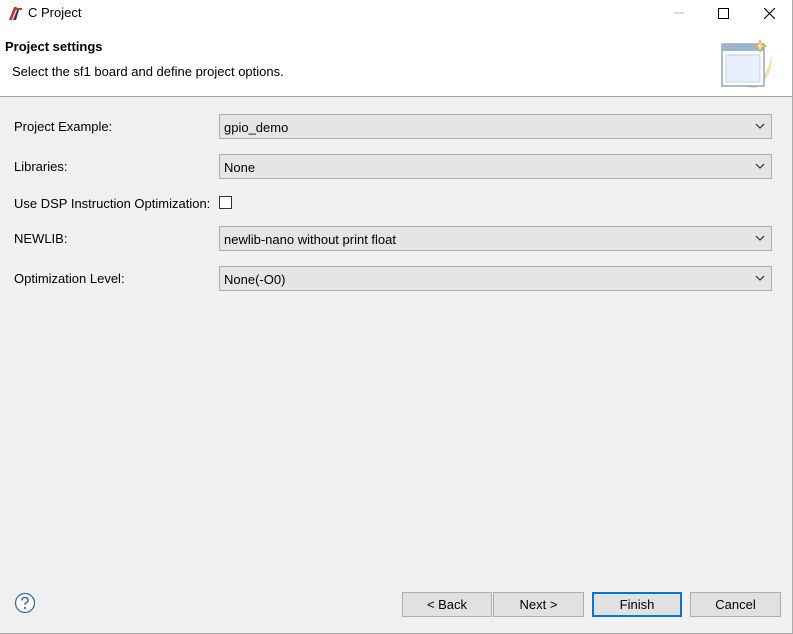 The image size is (793, 634). I want to click on close-icon, so click(769, 13).